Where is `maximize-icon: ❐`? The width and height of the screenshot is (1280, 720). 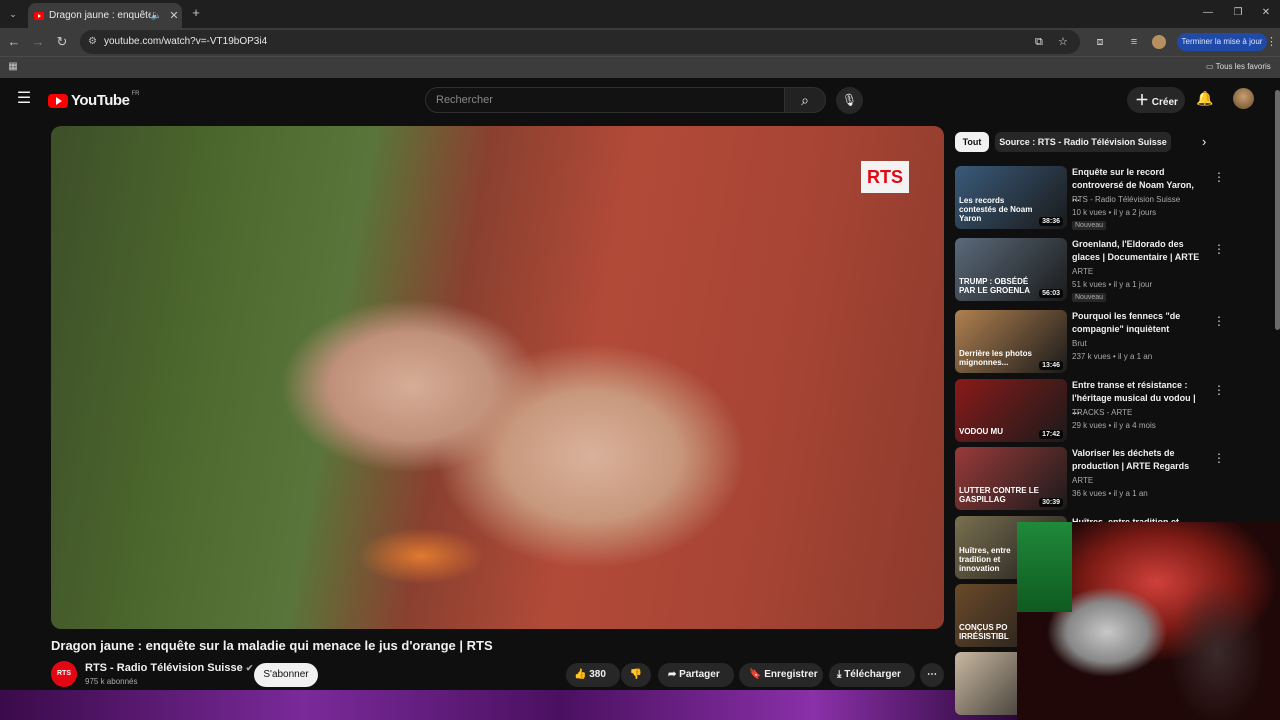 maximize-icon: ❐ is located at coordinates (1238, 13).